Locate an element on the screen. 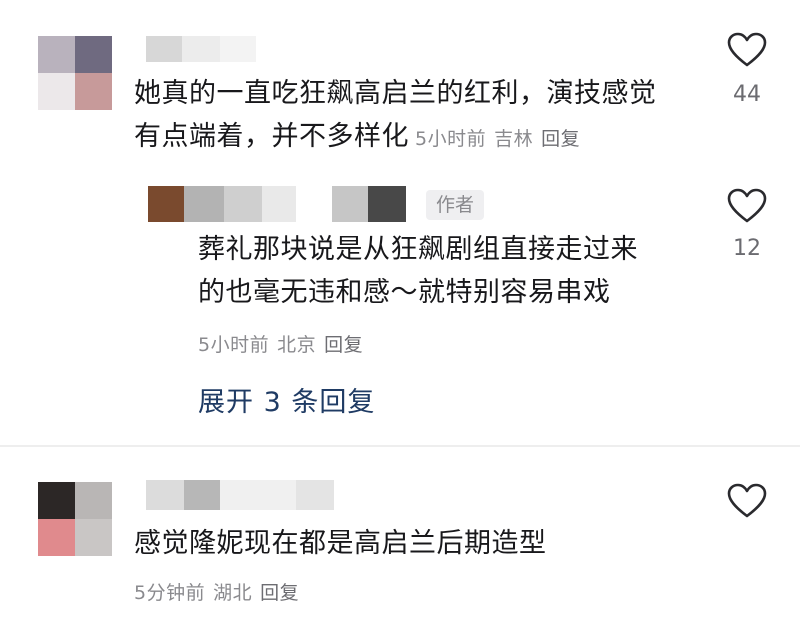 This screenshot has width=800, height=629. reply-meta: 5小时前 北京 回复 is located at coordinates (284, 343).